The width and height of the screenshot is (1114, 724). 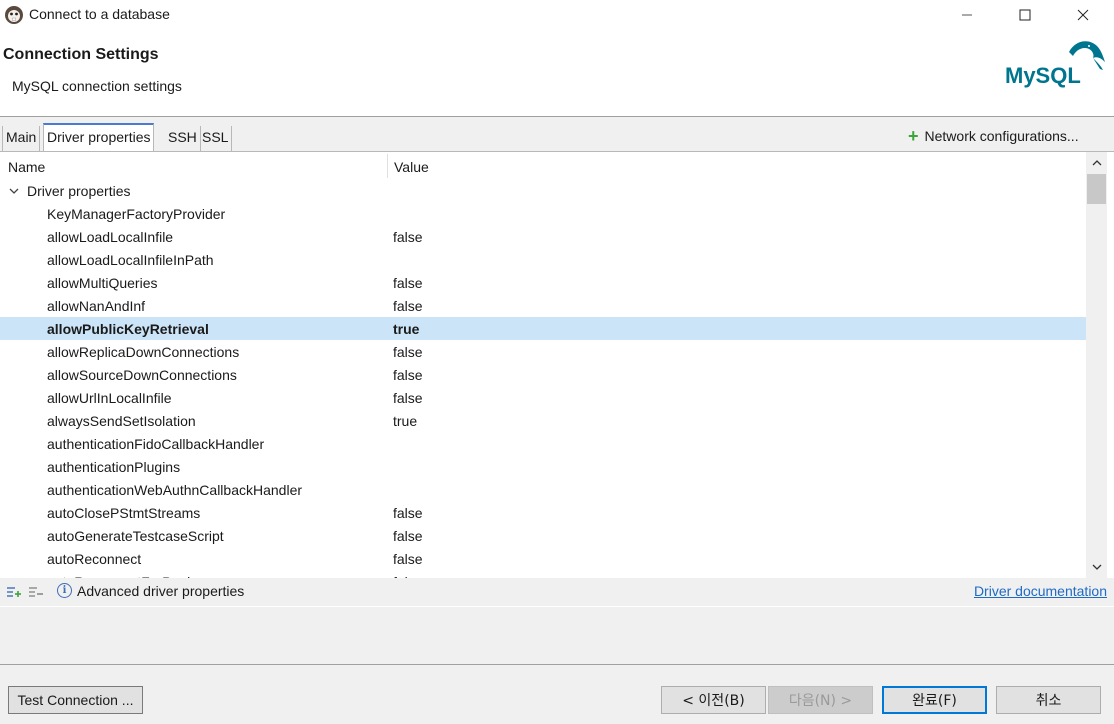 I want to click on column-header: Name Value, so click(x=543, y=165).